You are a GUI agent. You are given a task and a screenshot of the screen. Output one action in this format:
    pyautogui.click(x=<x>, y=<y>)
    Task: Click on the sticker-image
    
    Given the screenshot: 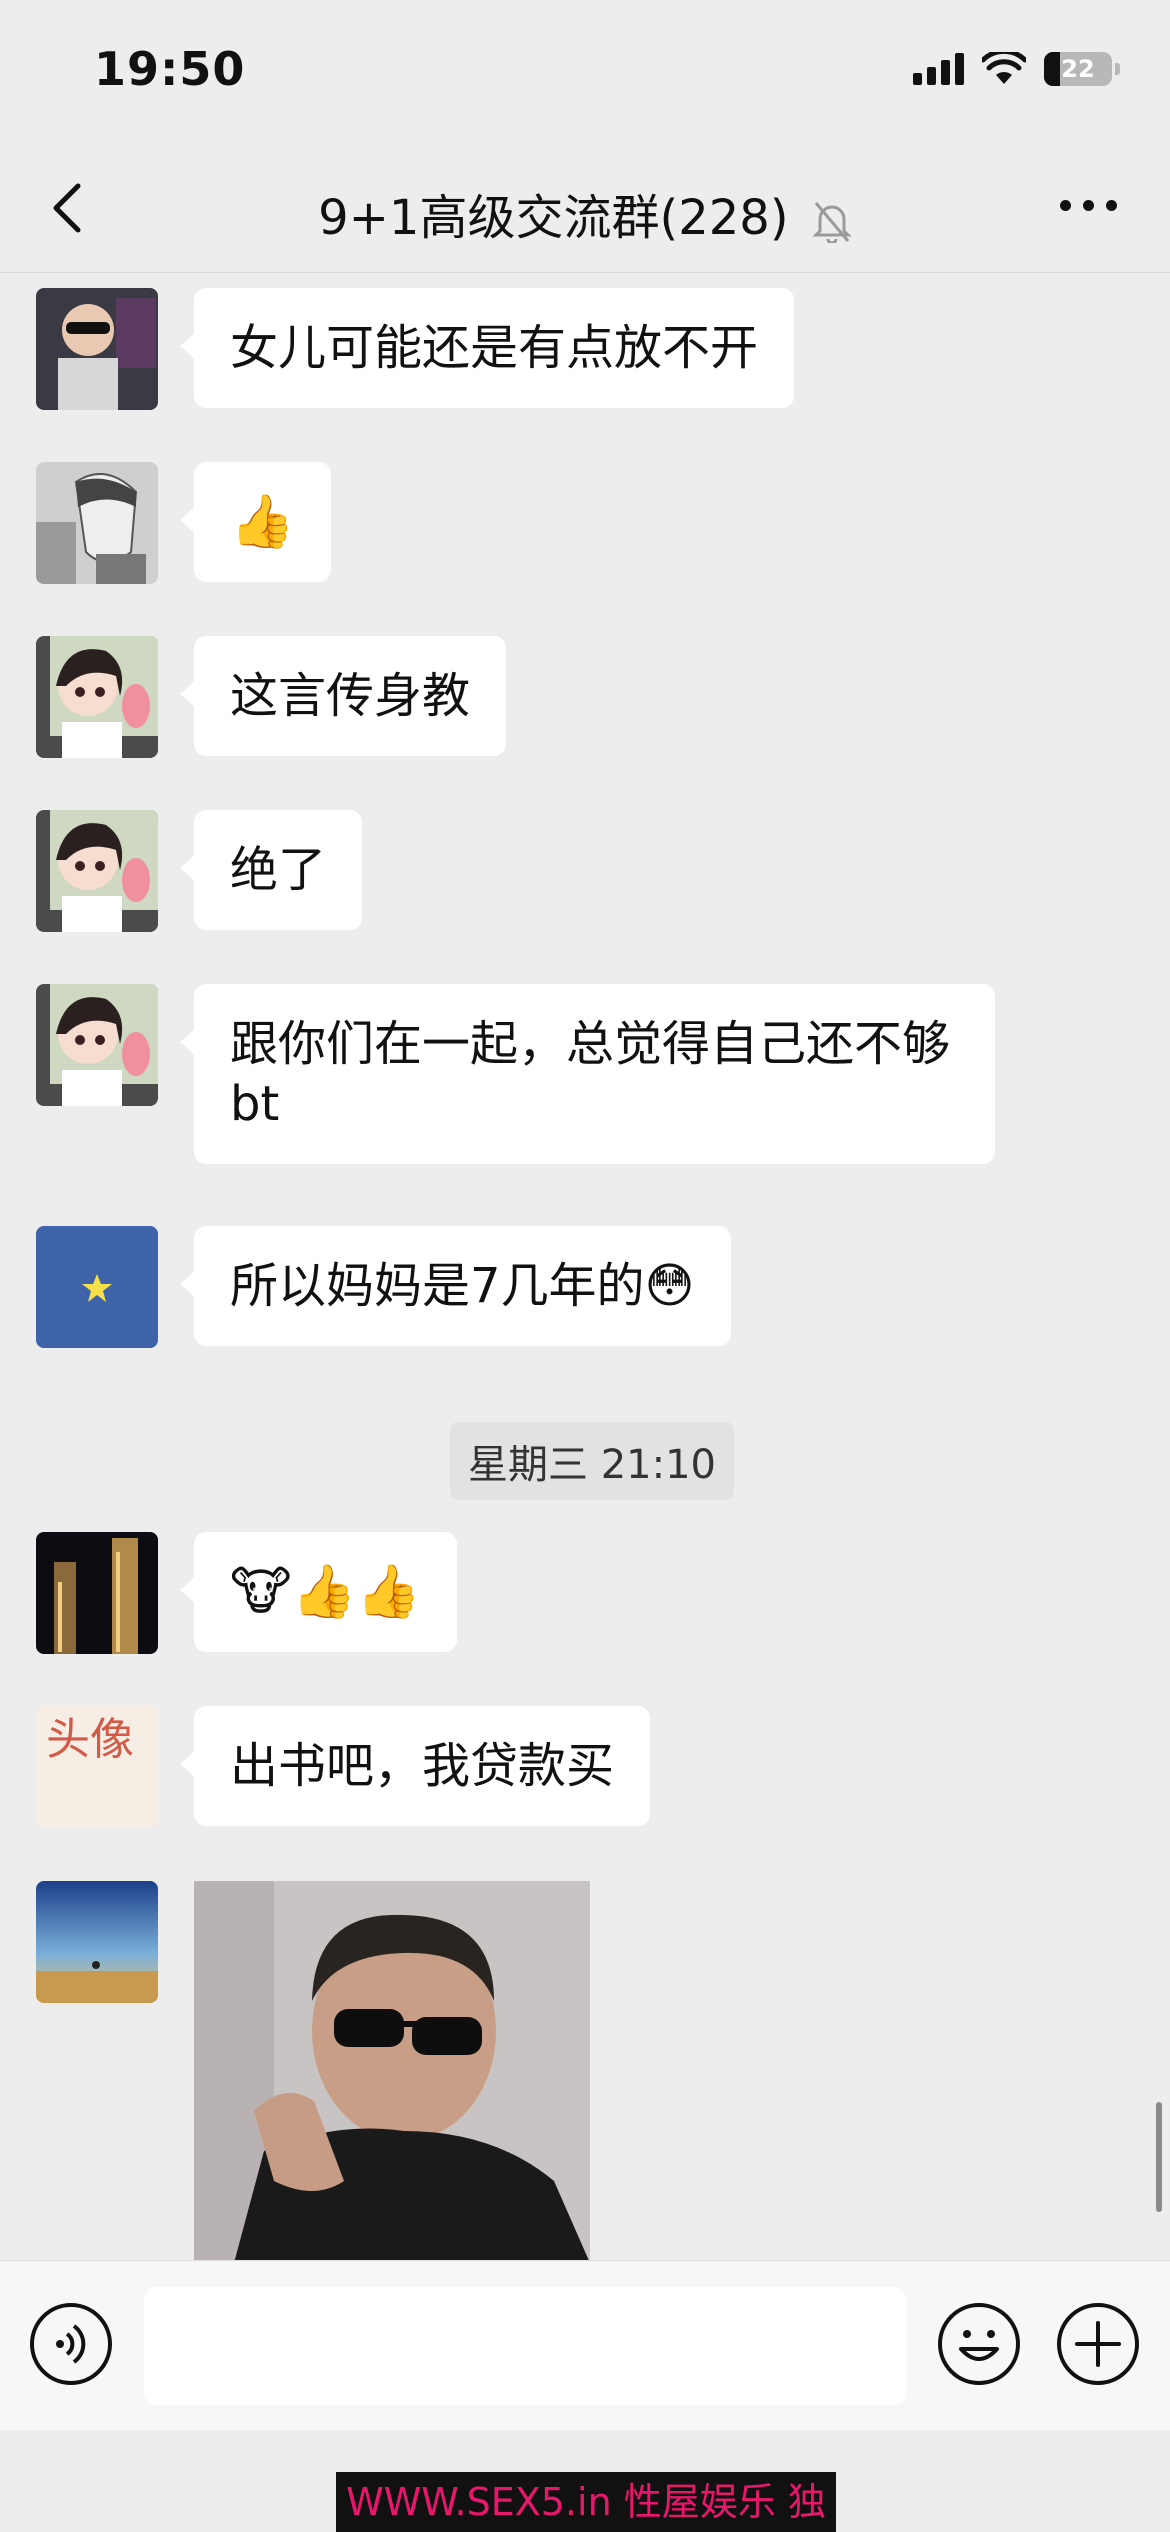 What is the action you would take?
    pyautogui.click(x=392, y=2070)
    